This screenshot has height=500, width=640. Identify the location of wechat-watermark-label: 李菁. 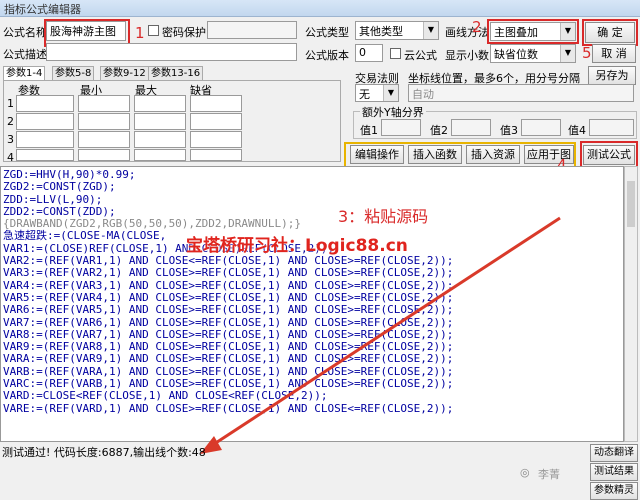
(549, 474).